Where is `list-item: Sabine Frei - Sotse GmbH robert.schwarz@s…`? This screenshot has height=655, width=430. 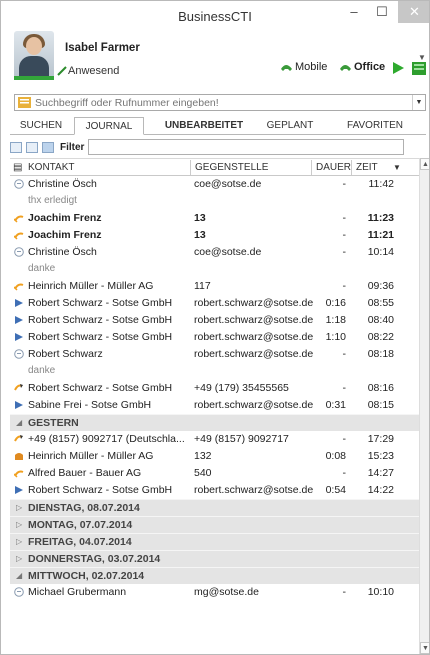 list-item: Sabine Frei - Sotse GmbH robert.schwarz@s… is located at coordinates (214, 405).